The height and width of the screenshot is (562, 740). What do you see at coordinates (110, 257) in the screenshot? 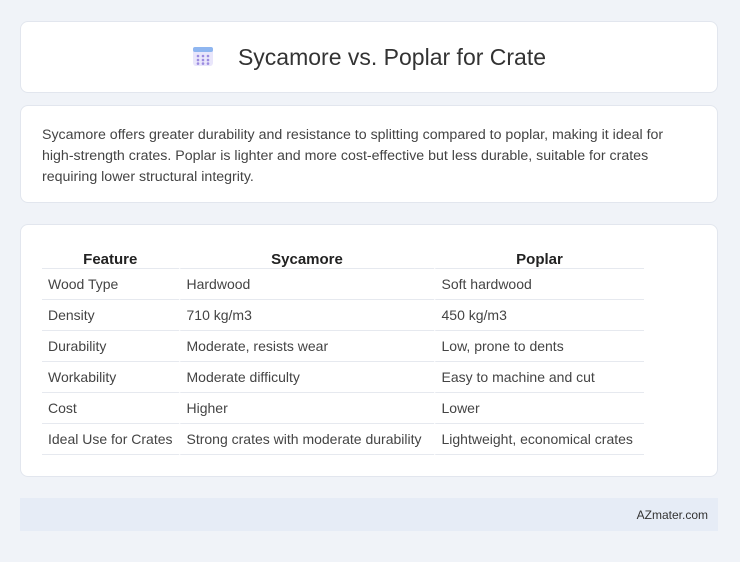
I see `column-header-feature: Feature` at bounding box center [110, 257].